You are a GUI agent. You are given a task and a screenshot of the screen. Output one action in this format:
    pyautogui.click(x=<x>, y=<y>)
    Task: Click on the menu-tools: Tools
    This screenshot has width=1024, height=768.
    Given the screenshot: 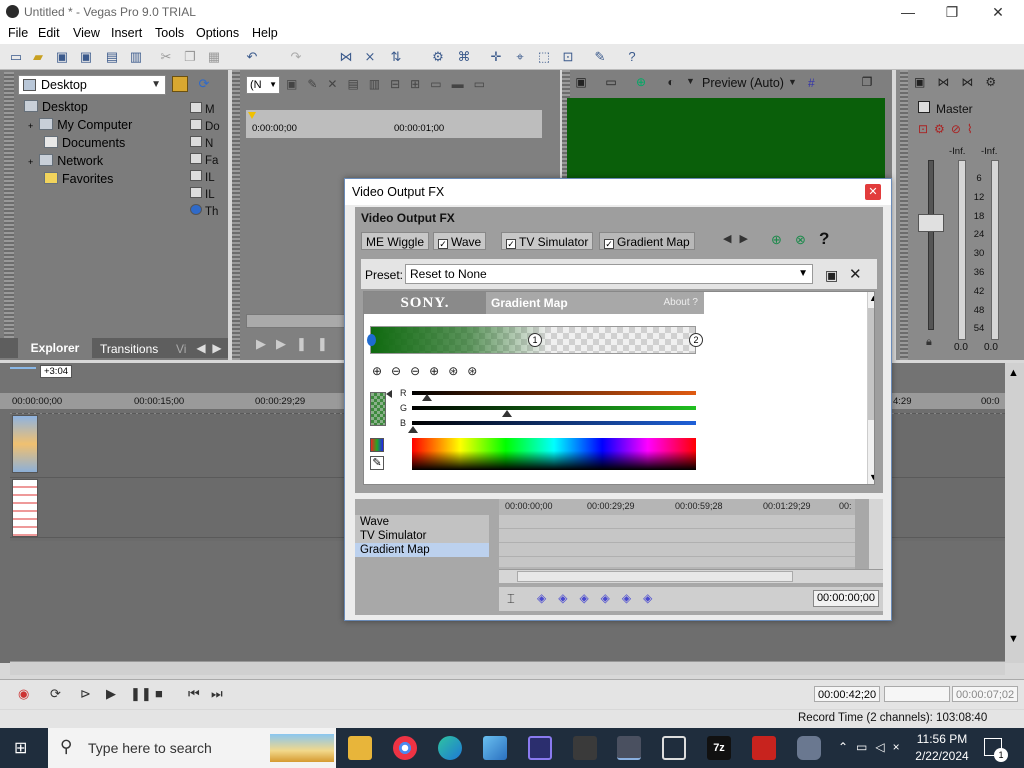 What is the action you would take?
    pyautogui.click(x=169, y=33)
    